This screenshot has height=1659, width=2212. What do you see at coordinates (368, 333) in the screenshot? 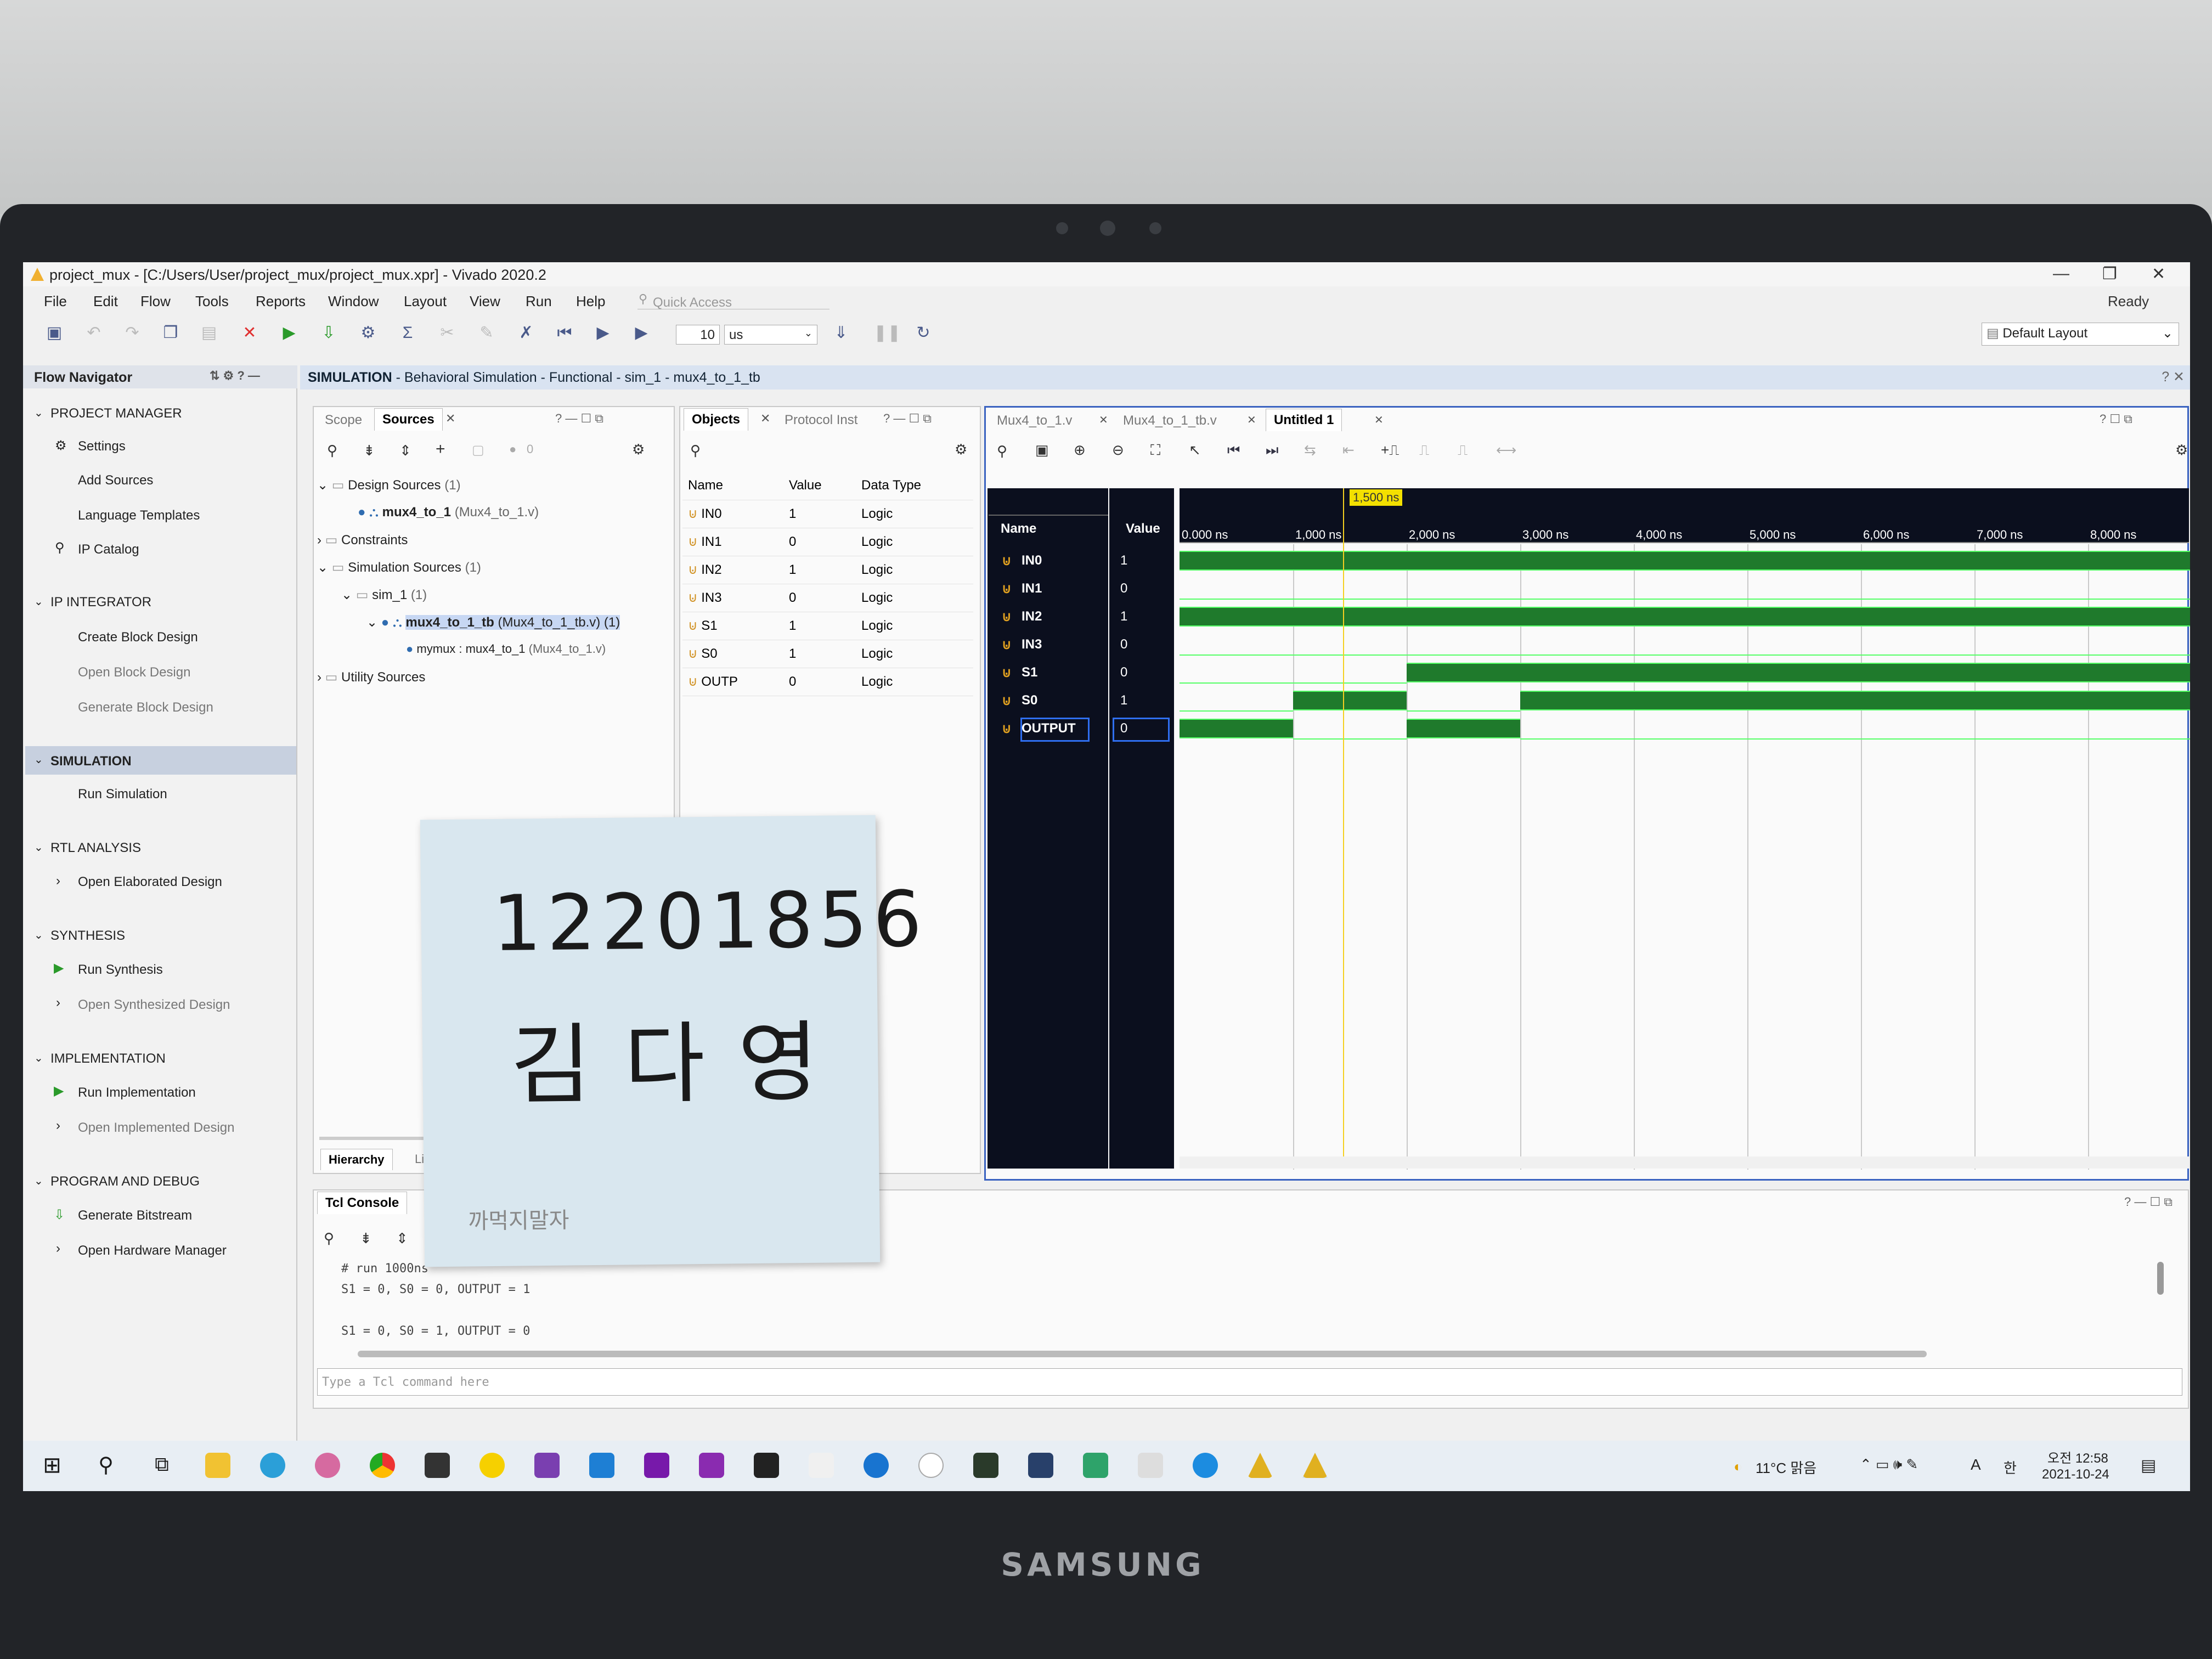
I see `settings-gear-icon: ⚙` at bounding box center [368, 333].